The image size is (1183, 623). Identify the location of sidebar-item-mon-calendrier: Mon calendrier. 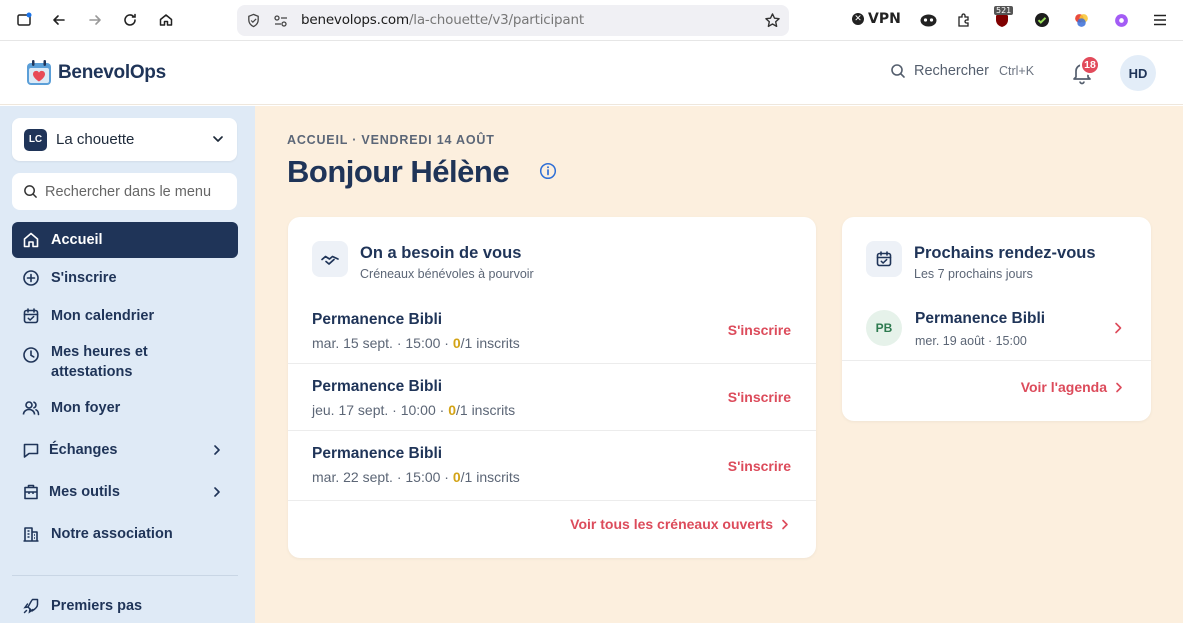
(125, 316).